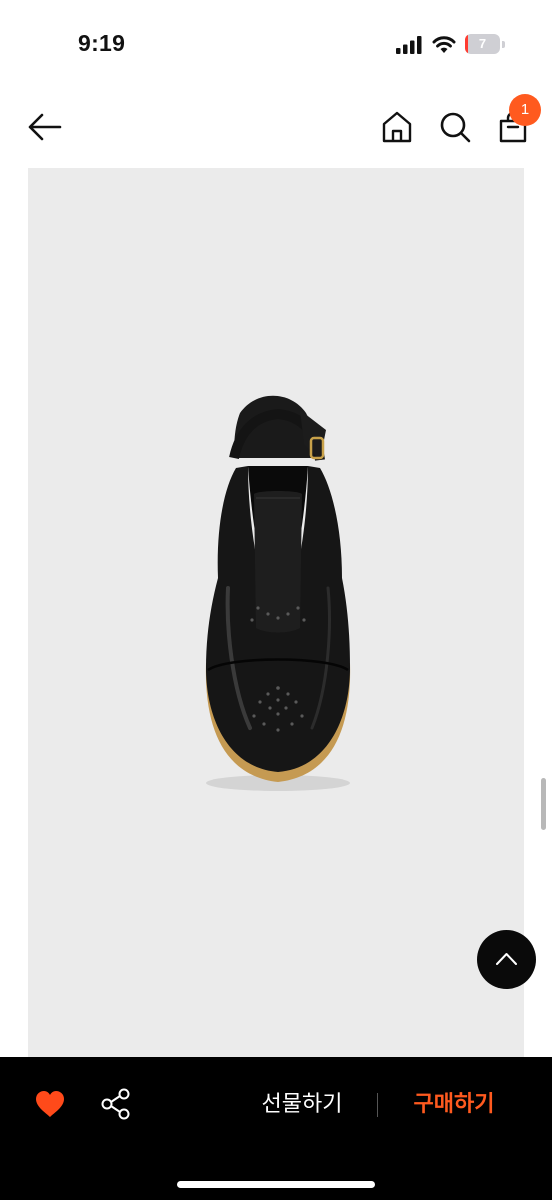  Describe the element at coordinates (377, 1105) in the screenshot. I see `bar-divider` at that location.